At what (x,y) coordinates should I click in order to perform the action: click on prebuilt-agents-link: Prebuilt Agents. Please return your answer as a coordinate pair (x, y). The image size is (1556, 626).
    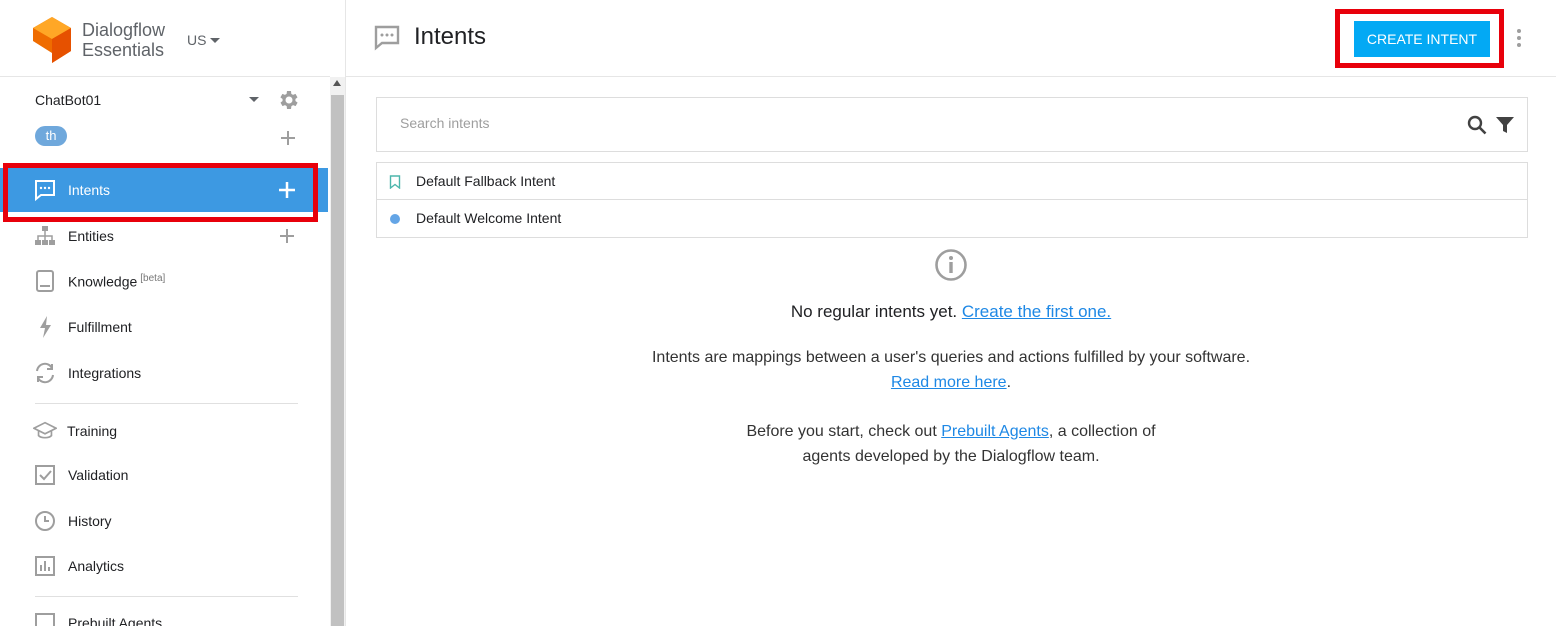
    Looking at the image, I should click on (995, 431).